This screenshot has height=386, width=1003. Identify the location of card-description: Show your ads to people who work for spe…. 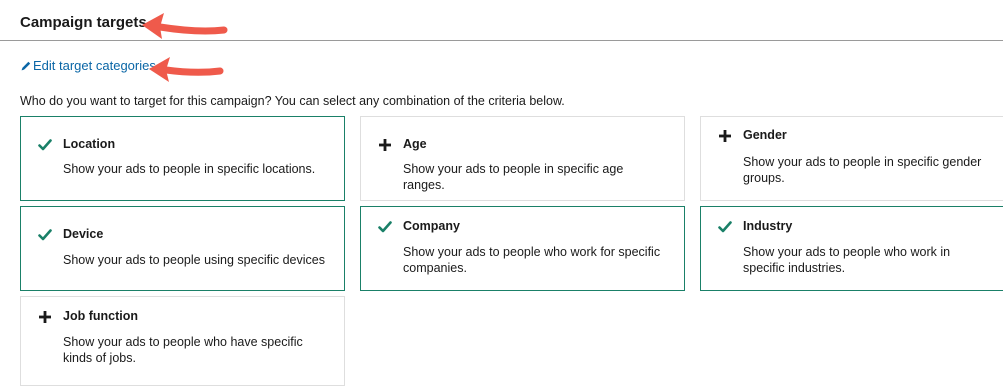
(532, 260).